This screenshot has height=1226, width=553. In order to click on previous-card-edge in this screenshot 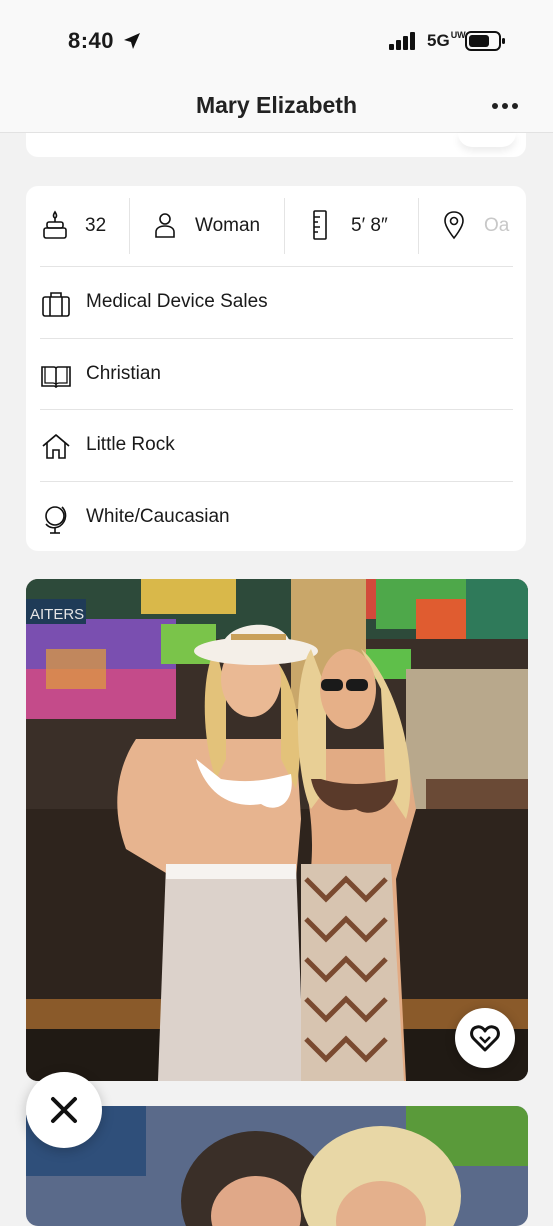, I will do `click(276, 145)`.